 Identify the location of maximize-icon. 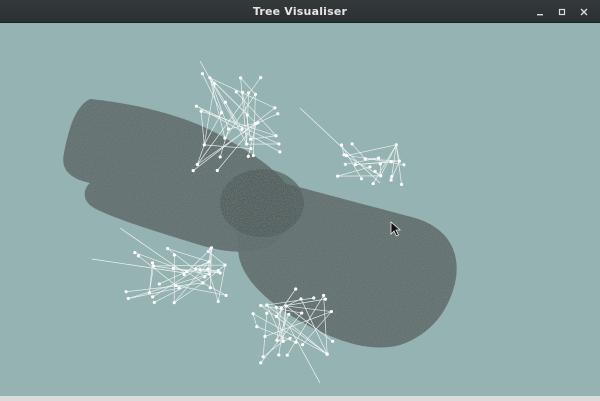
(562, 11).